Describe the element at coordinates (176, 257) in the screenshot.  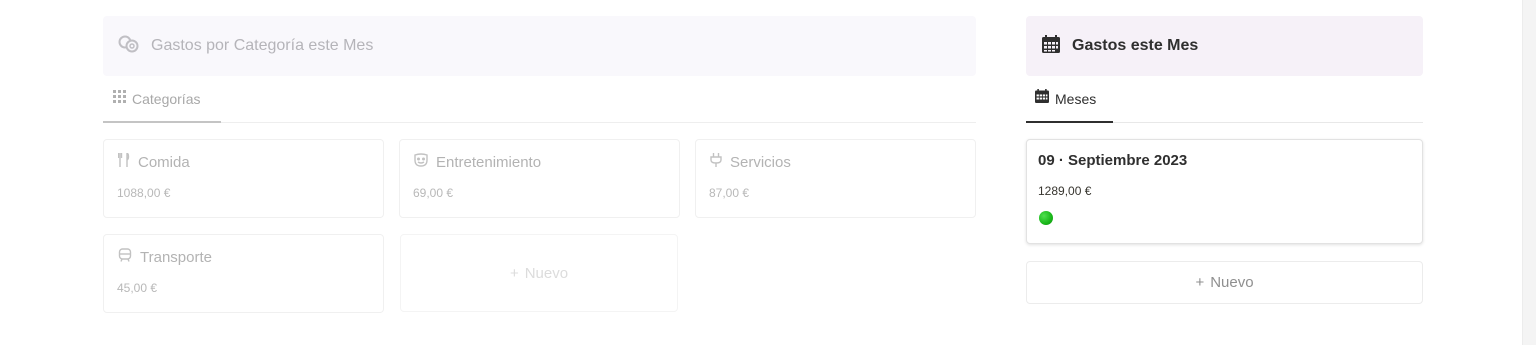
I see `category-name: Transporte` at that location.